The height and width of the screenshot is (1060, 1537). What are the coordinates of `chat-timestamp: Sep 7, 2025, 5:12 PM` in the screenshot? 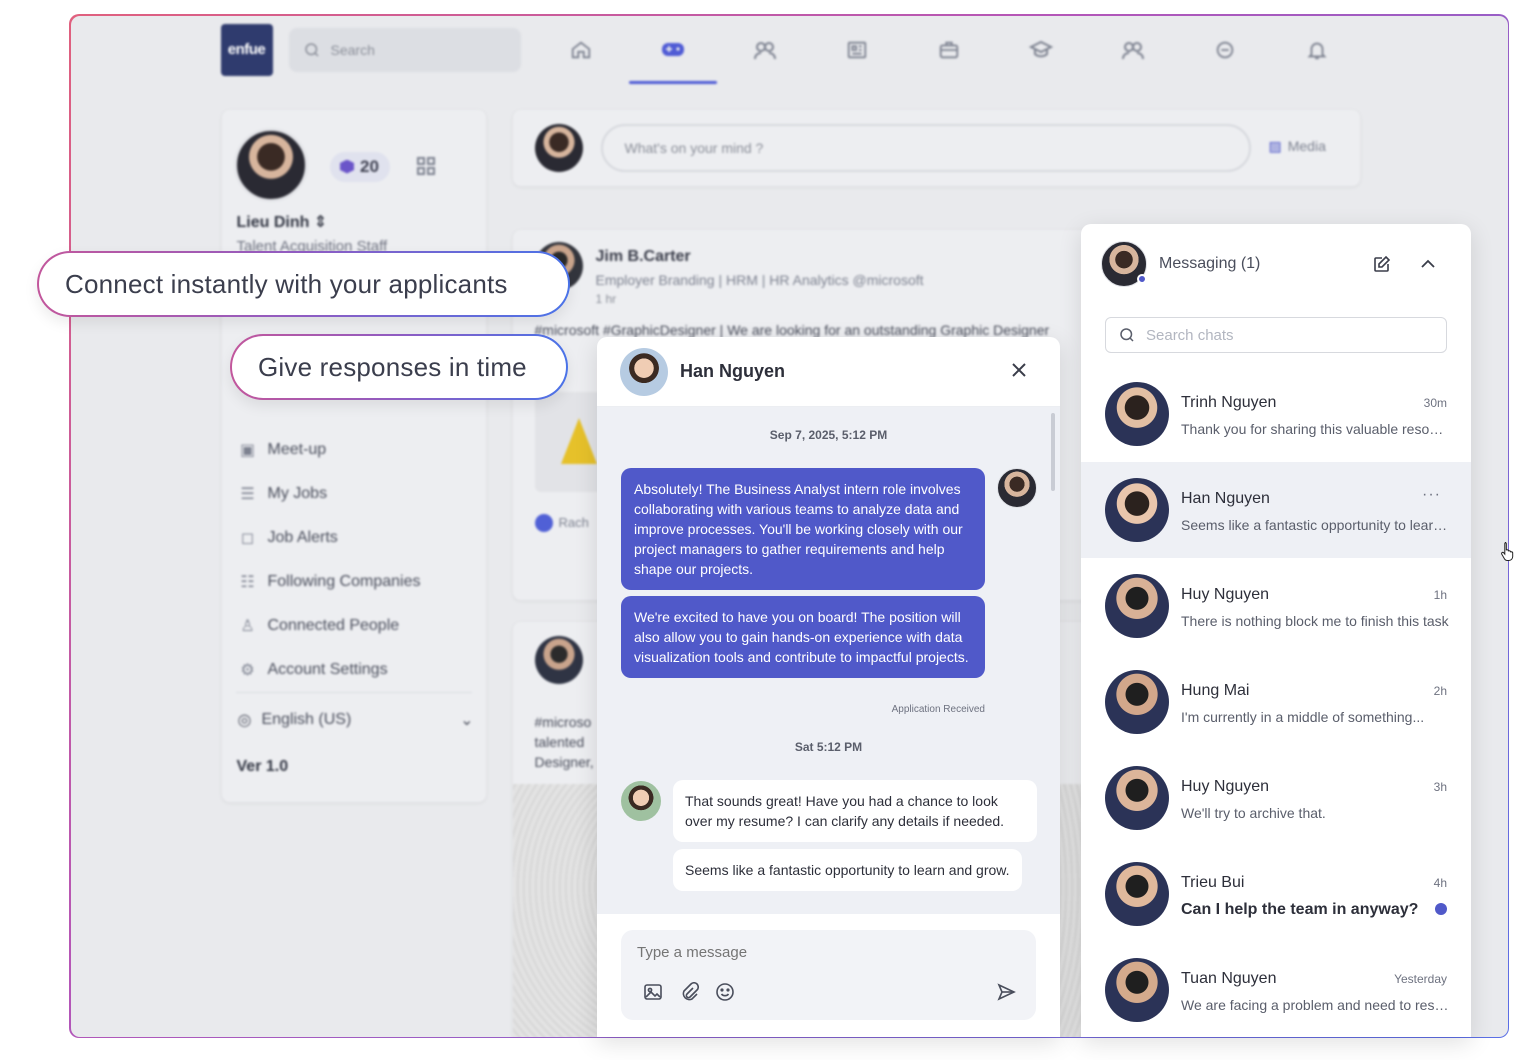 It's located at (828, 435).